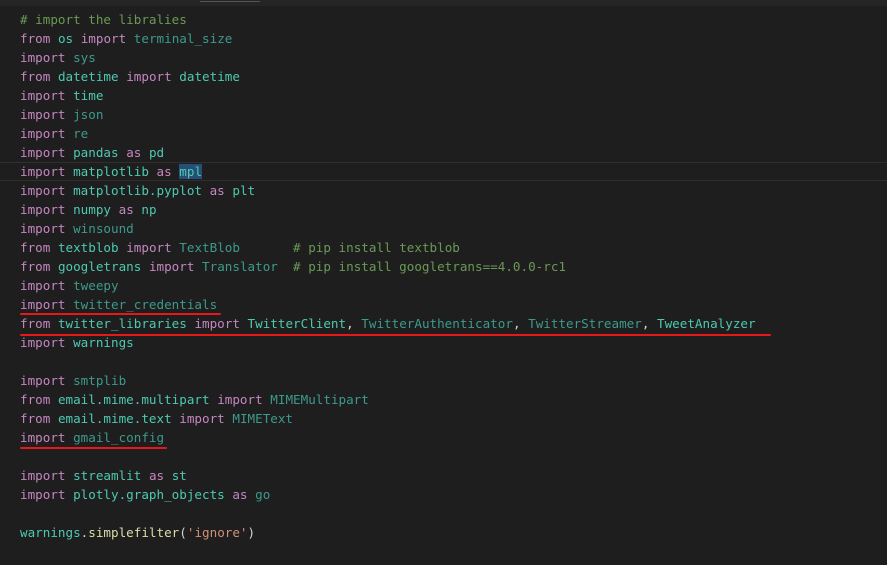  I want to click on code-token: streamlit, so click(107, 475).